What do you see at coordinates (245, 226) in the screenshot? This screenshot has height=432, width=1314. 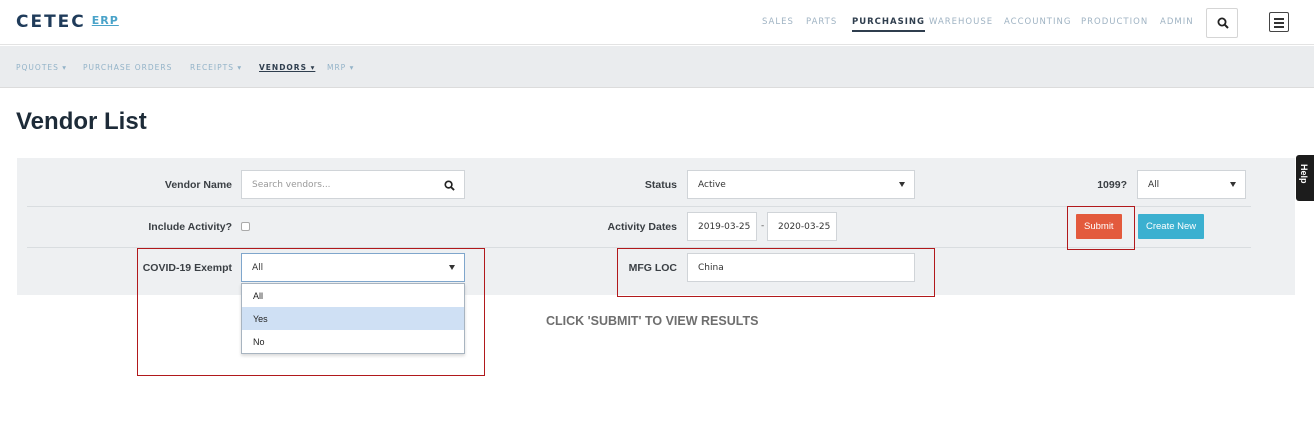 I see `include-activity-checkbox` at bounding box center [245, 226].